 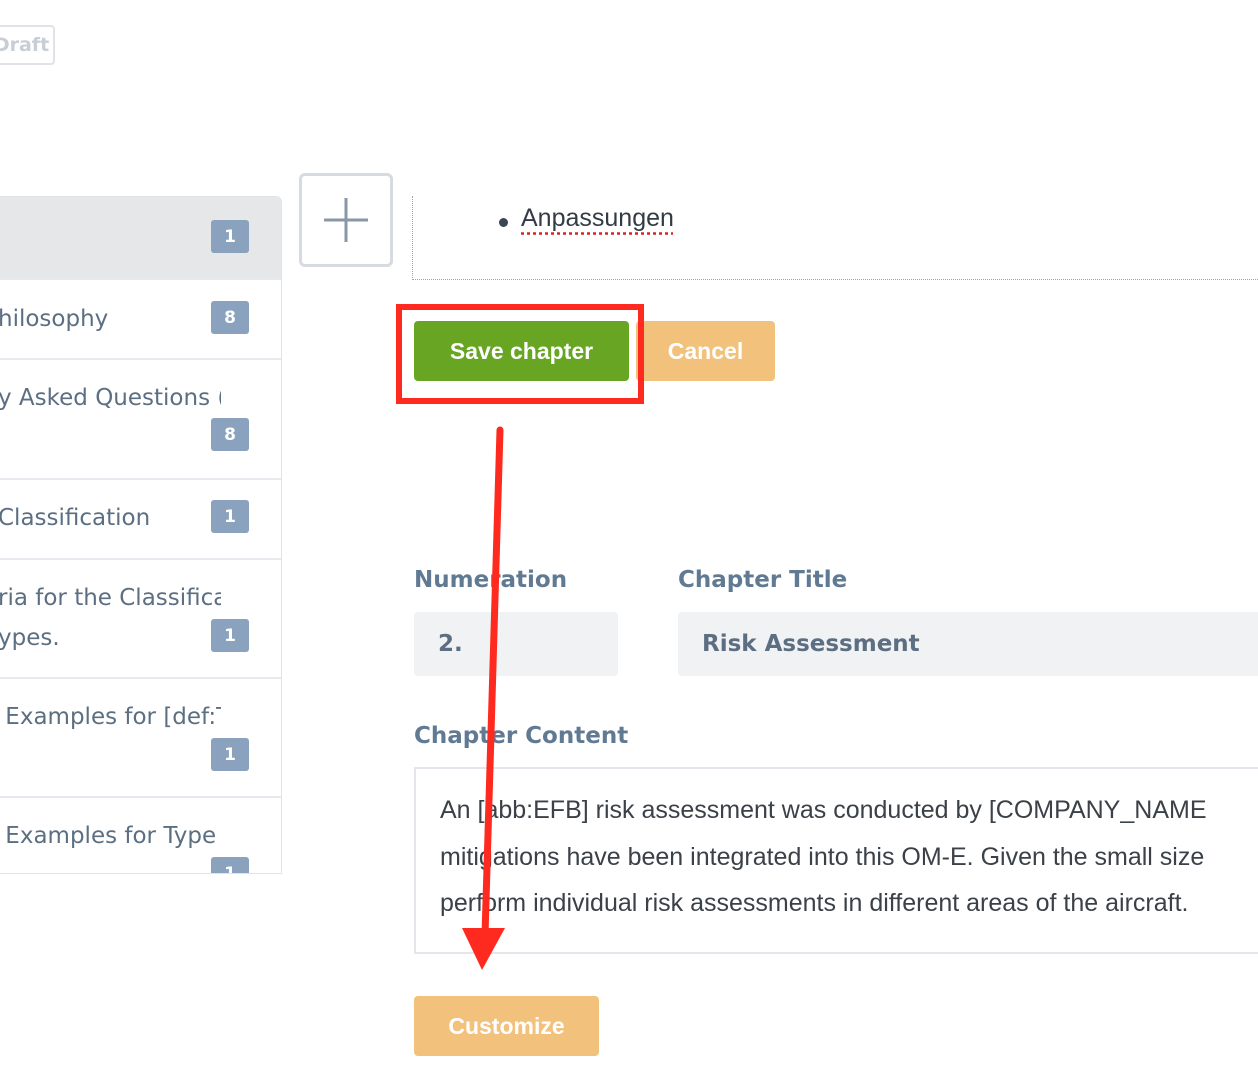 I want to click on plus-icon, so click(x=346, y=220).